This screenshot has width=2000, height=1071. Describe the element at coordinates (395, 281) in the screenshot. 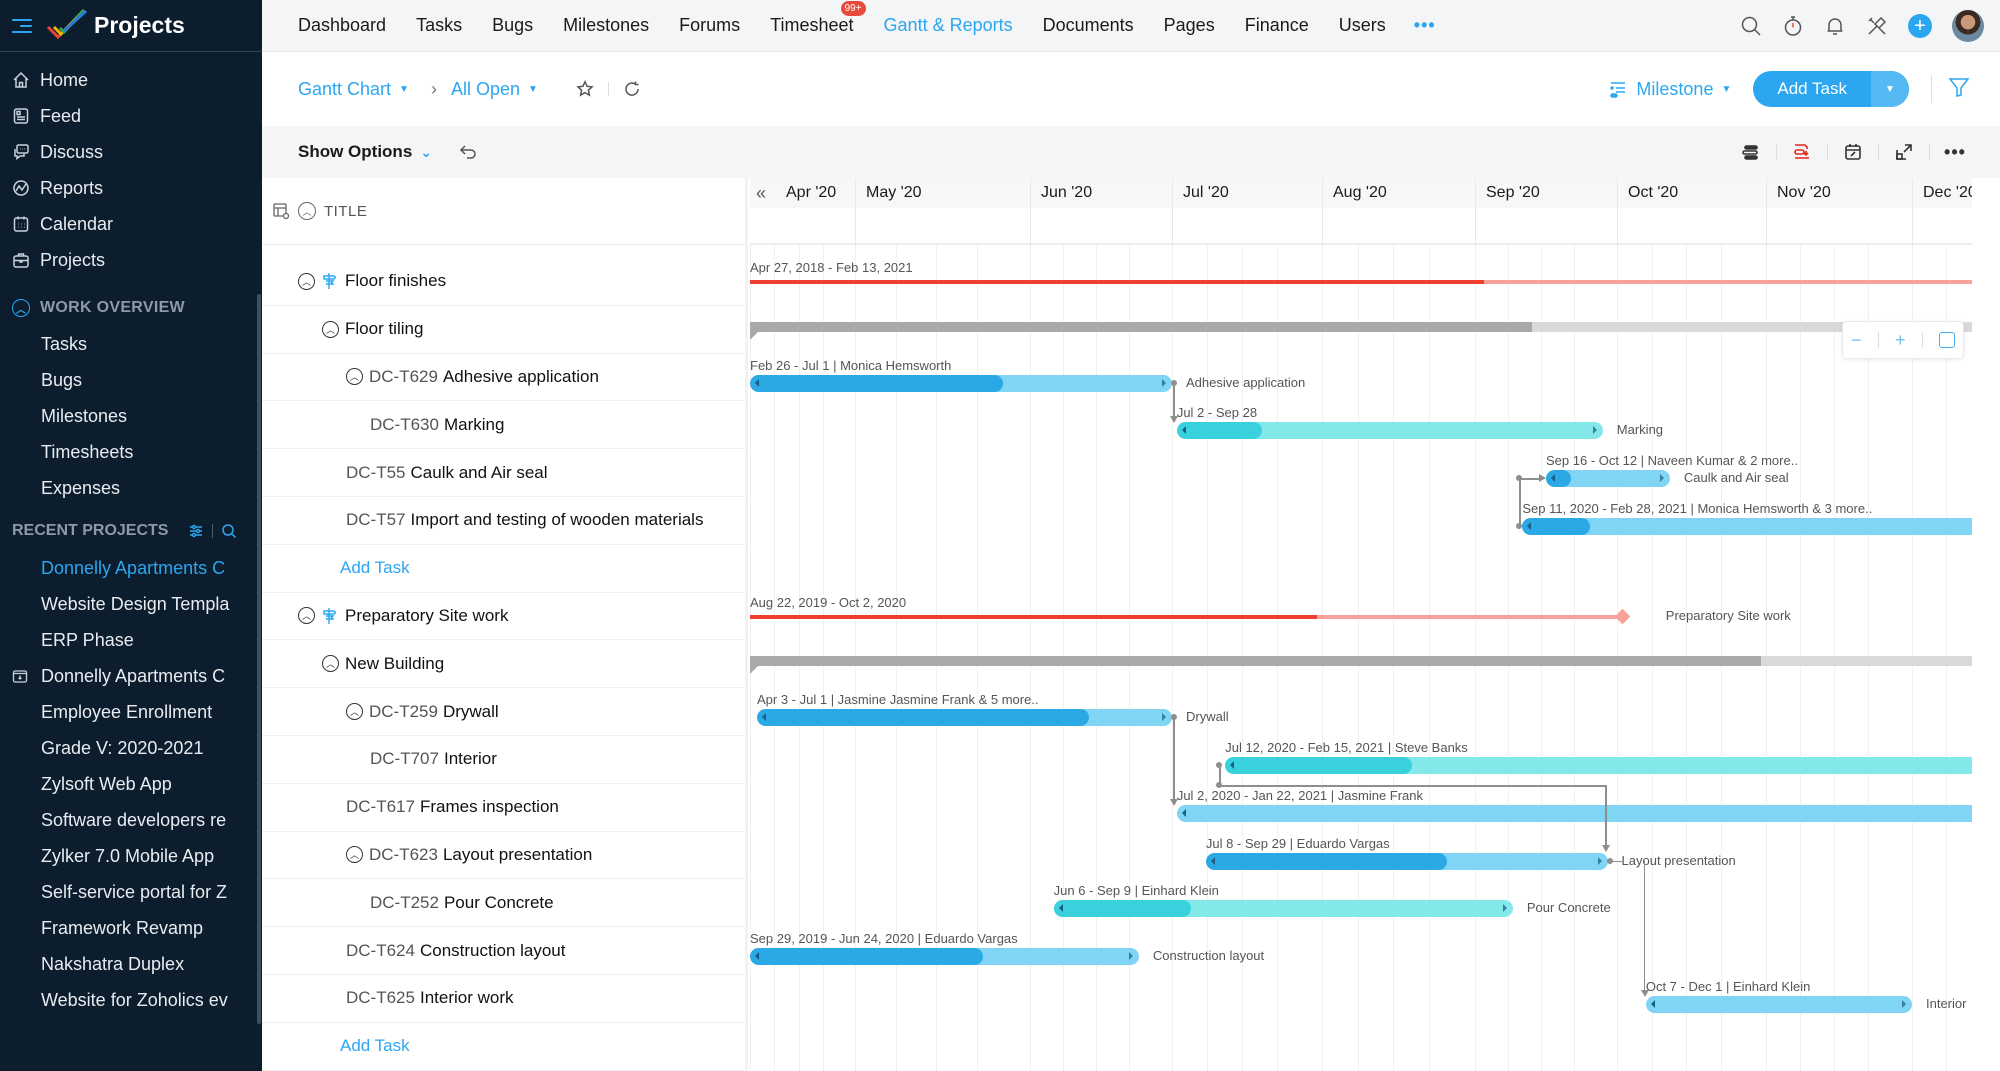

I see `task-name: Floor finishes` at that location.